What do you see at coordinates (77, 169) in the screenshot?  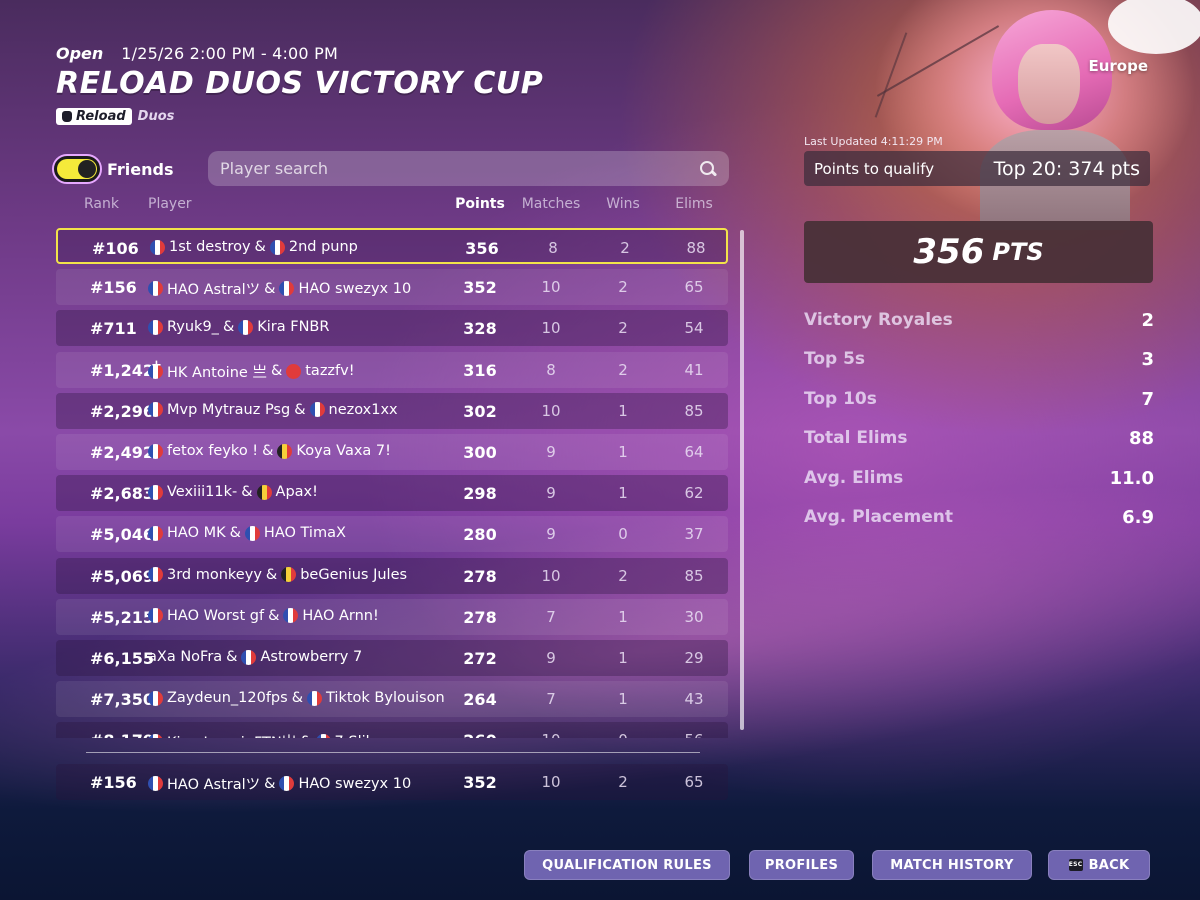 I see `friends-toggle` at bounding box center [77, 169].